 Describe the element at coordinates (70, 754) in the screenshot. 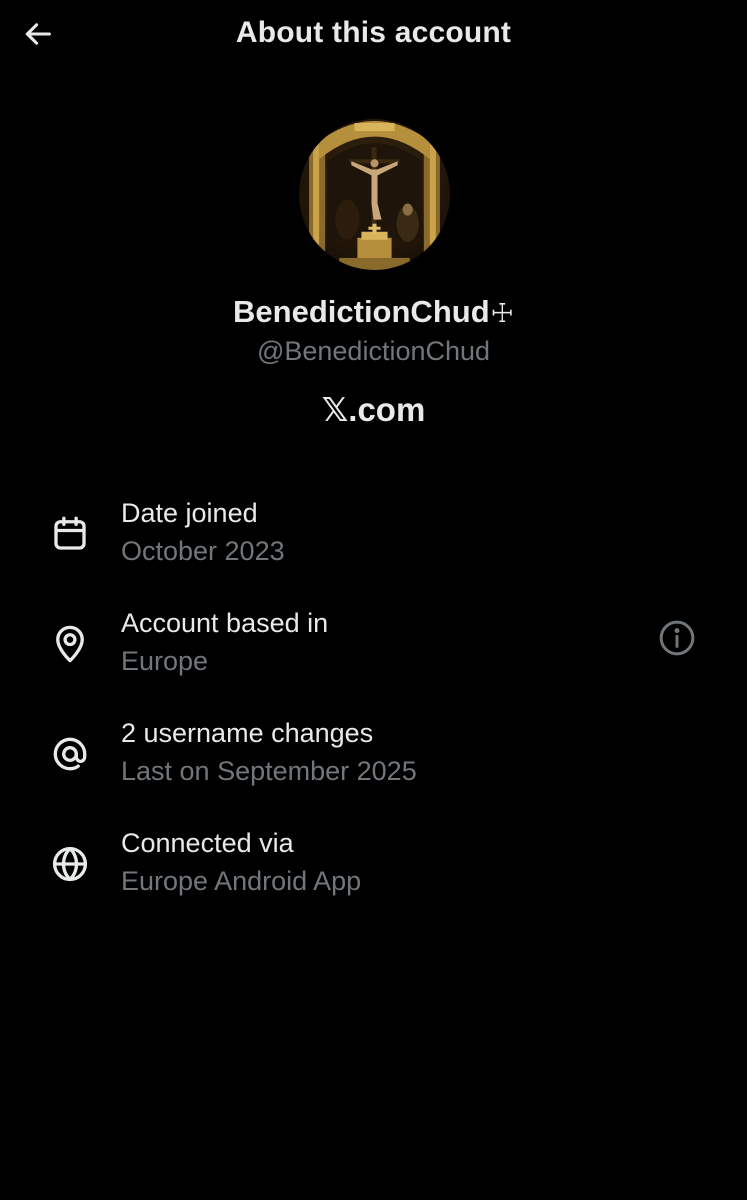

I see `at-sign-icon` at that location.